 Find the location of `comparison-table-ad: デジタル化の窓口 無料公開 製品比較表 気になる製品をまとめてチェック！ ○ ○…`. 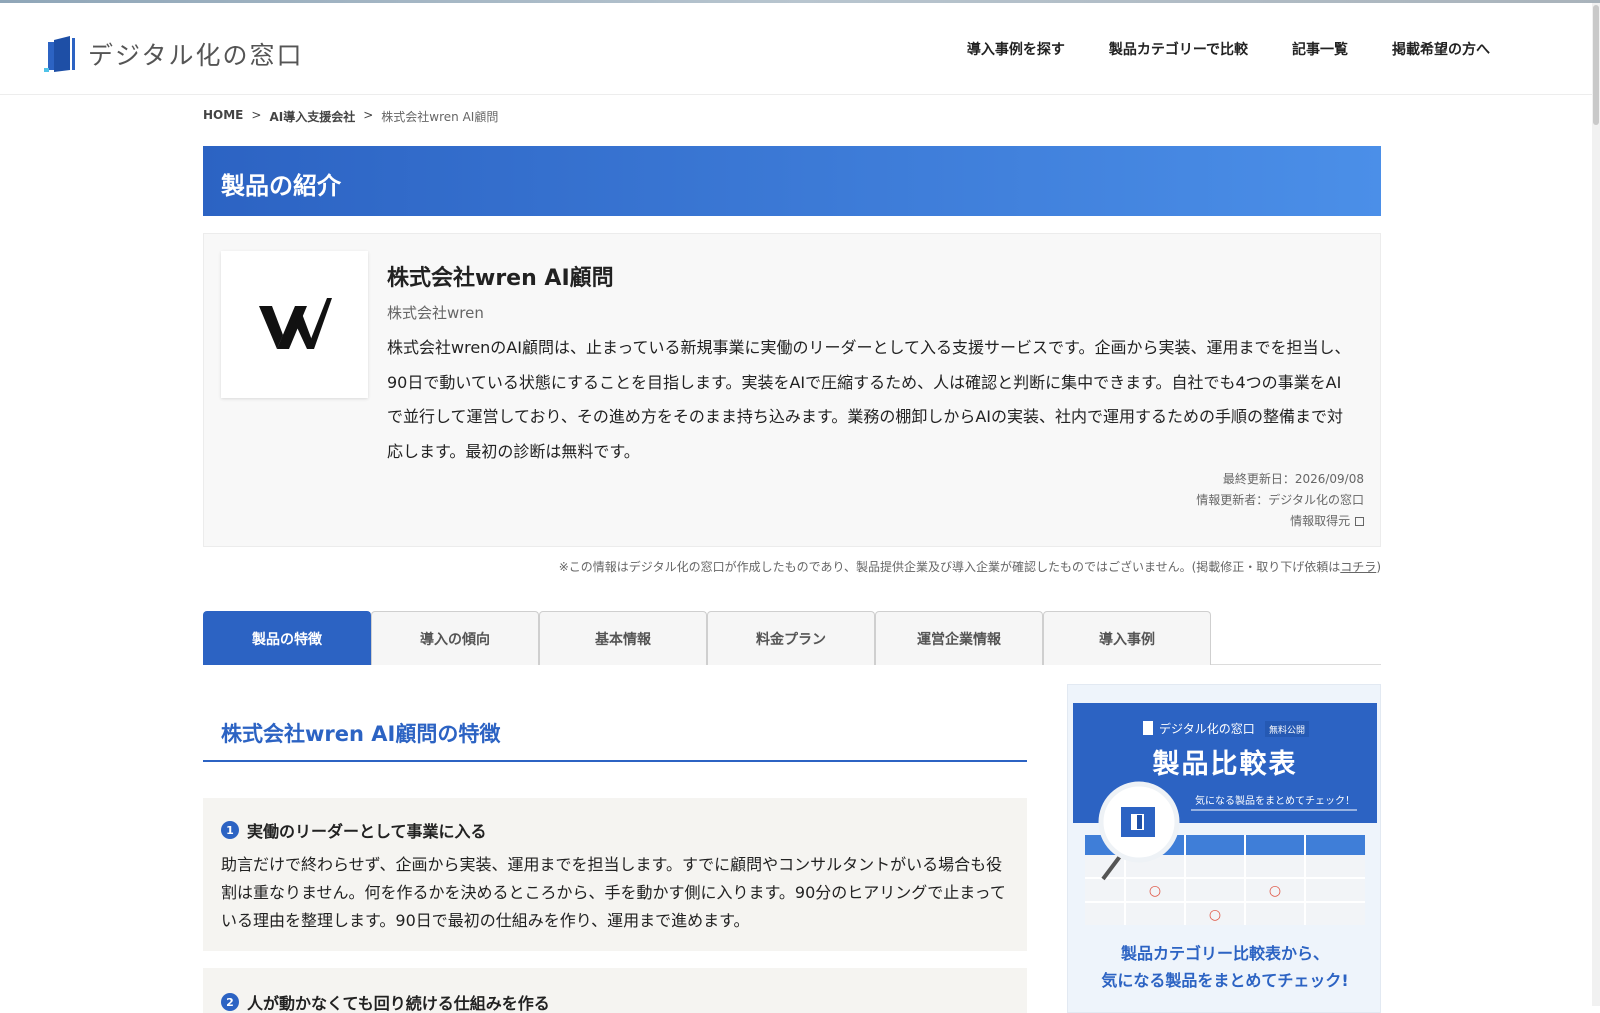

comparison-table-ad: デジタル化の窓口 無料公開 製品比較表 気になる製品をまとめてチェック！ ○ ○… is located at coordinates (1224, 848).